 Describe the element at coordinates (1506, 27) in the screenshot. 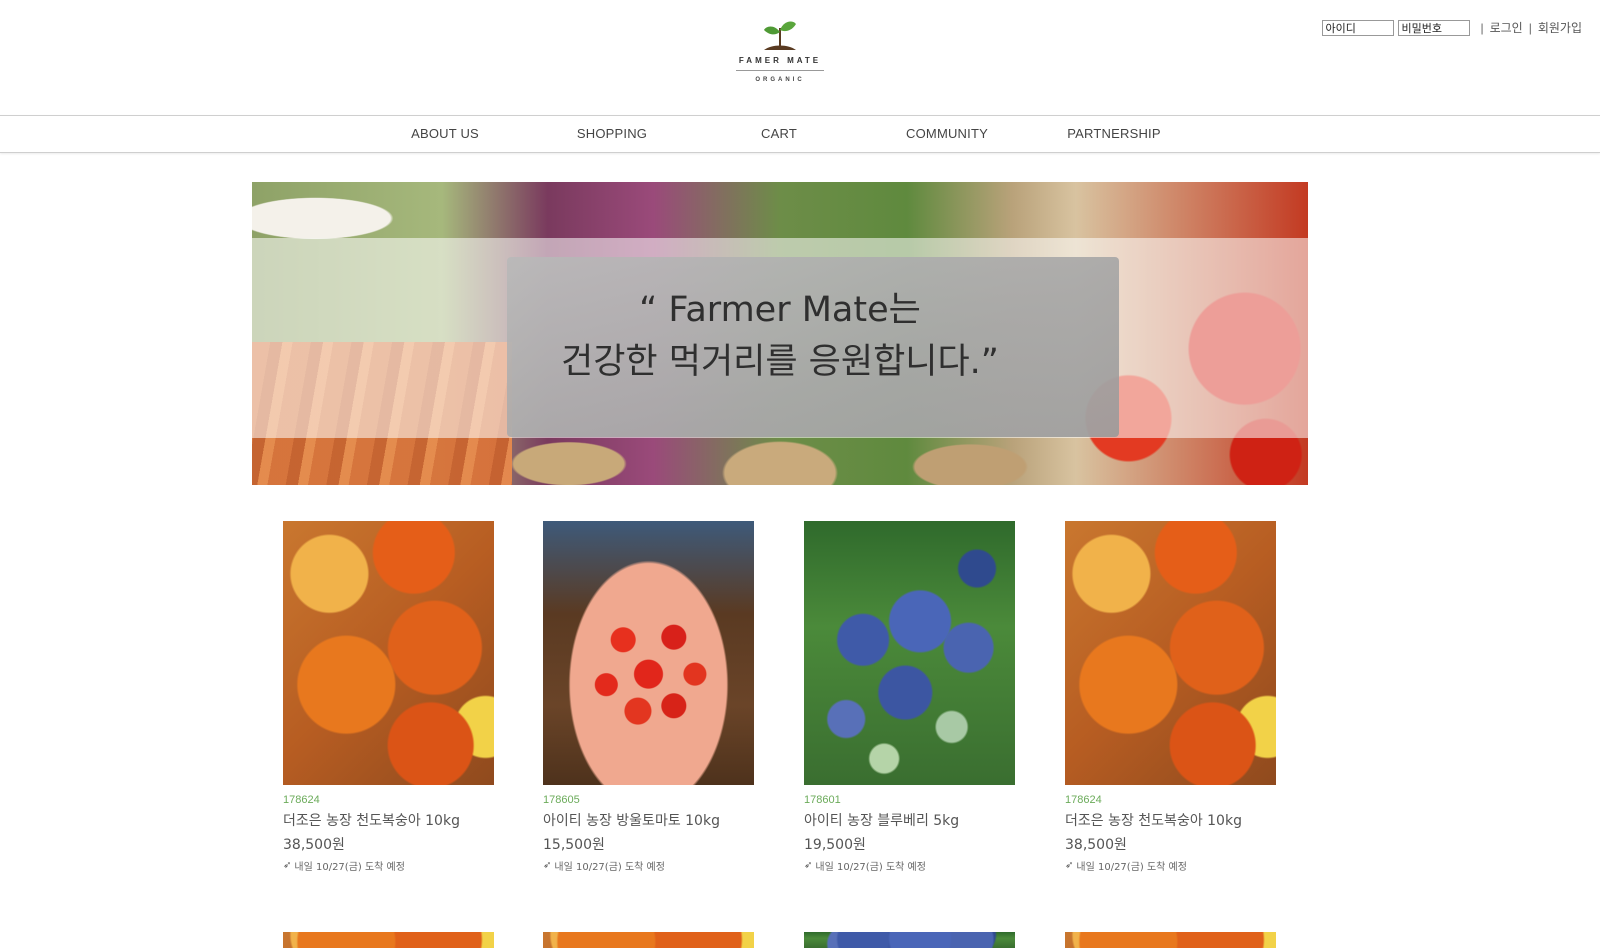

I see `login-link: 로그인` at that location.